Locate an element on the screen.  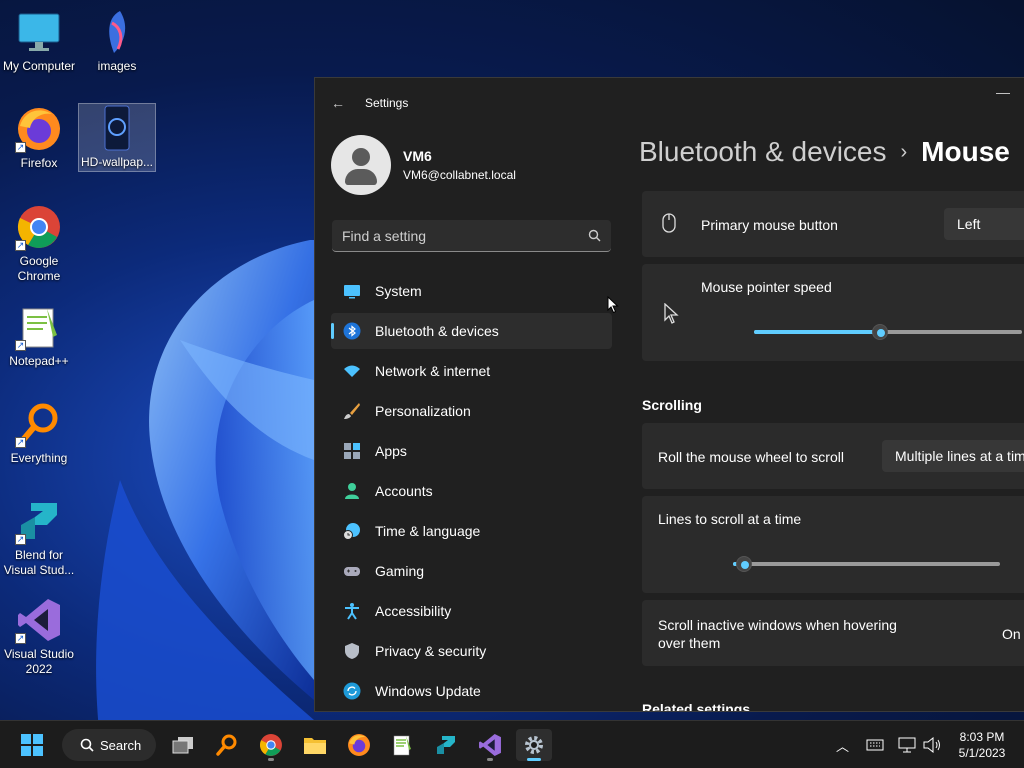
firefox-icon is located at coordinates (359, 745).